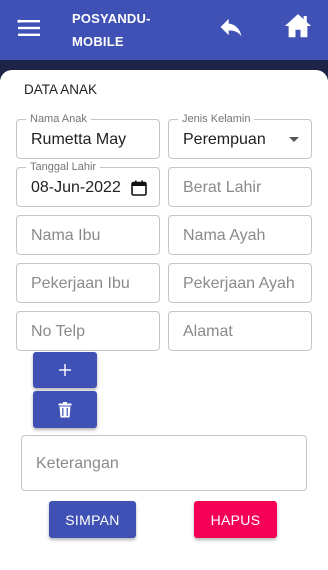 The height and width of the screenshot is (570, 328). I want to click on no-telp-field: No Telp, so click(88, 331).